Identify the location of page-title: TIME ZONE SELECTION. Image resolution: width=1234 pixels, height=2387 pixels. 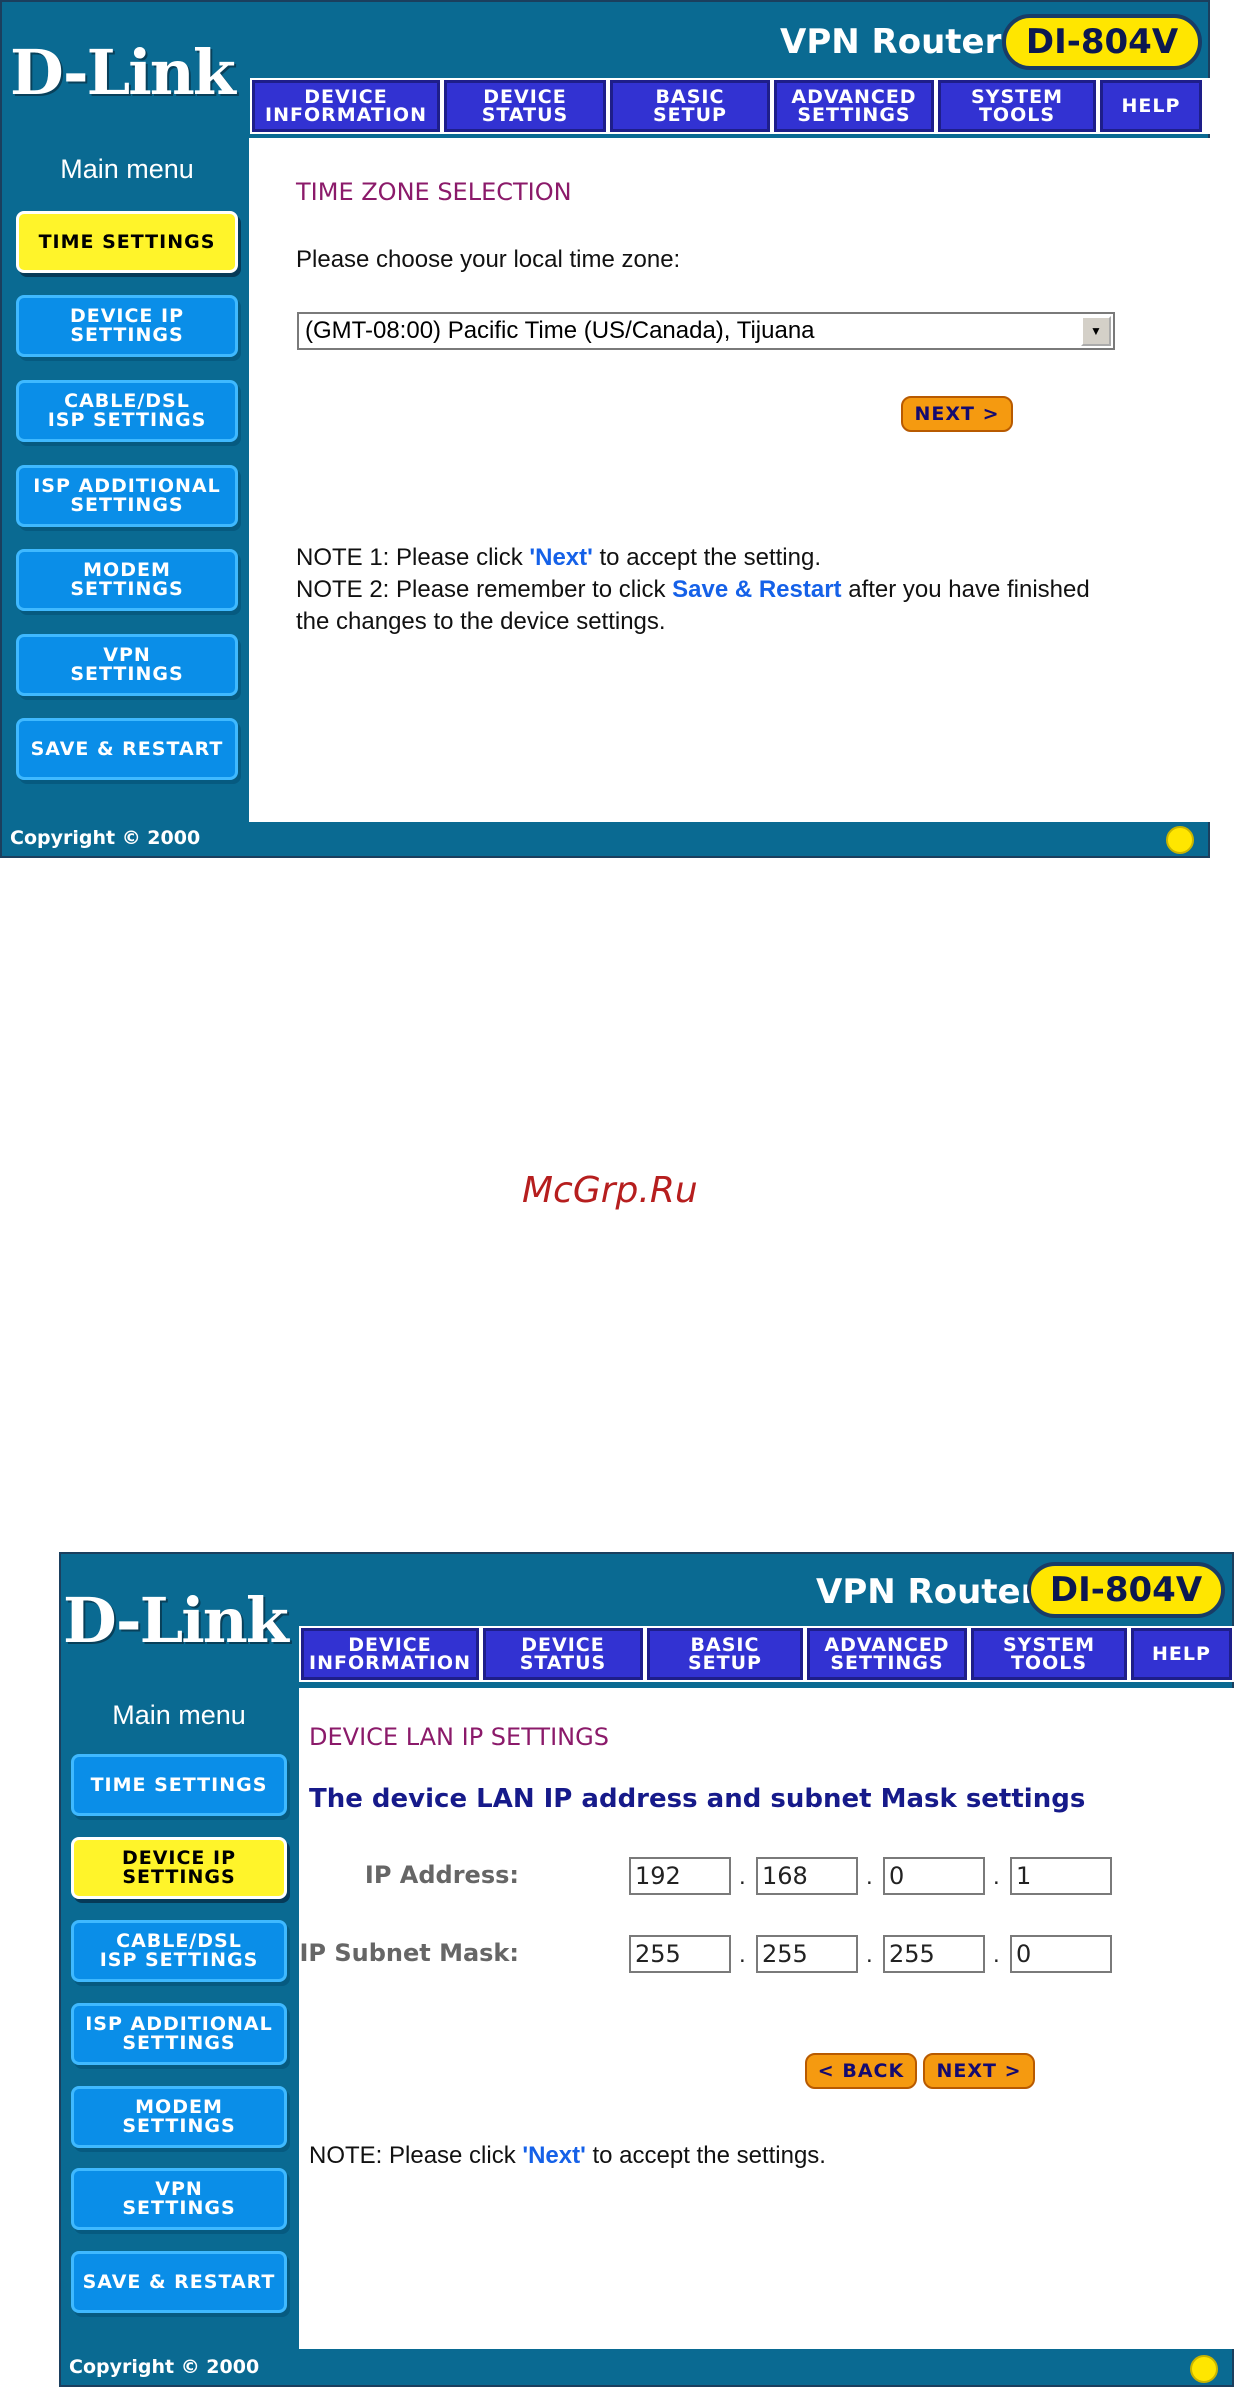
(434, 192).